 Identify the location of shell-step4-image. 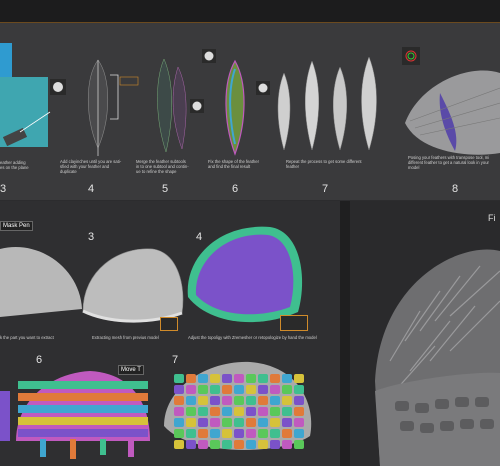
(245, 274).